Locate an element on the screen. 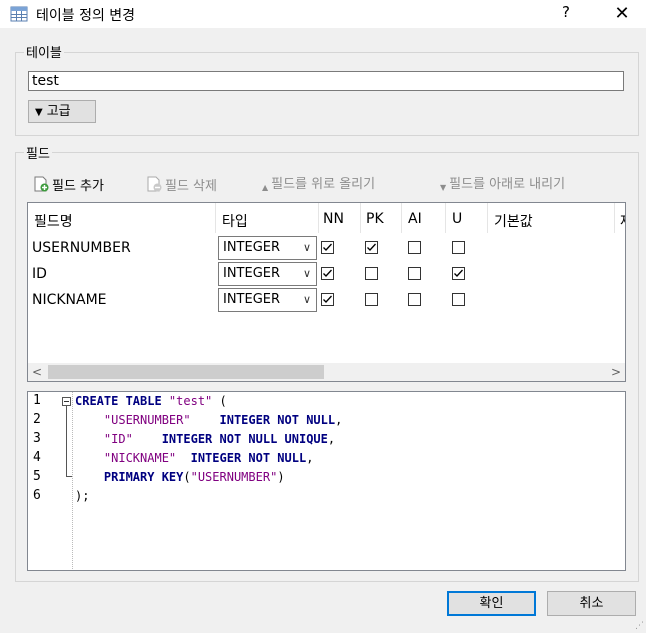 The width and height of the screenshot is (646, 633). help-button: ? is located at coordinates (566, 14).